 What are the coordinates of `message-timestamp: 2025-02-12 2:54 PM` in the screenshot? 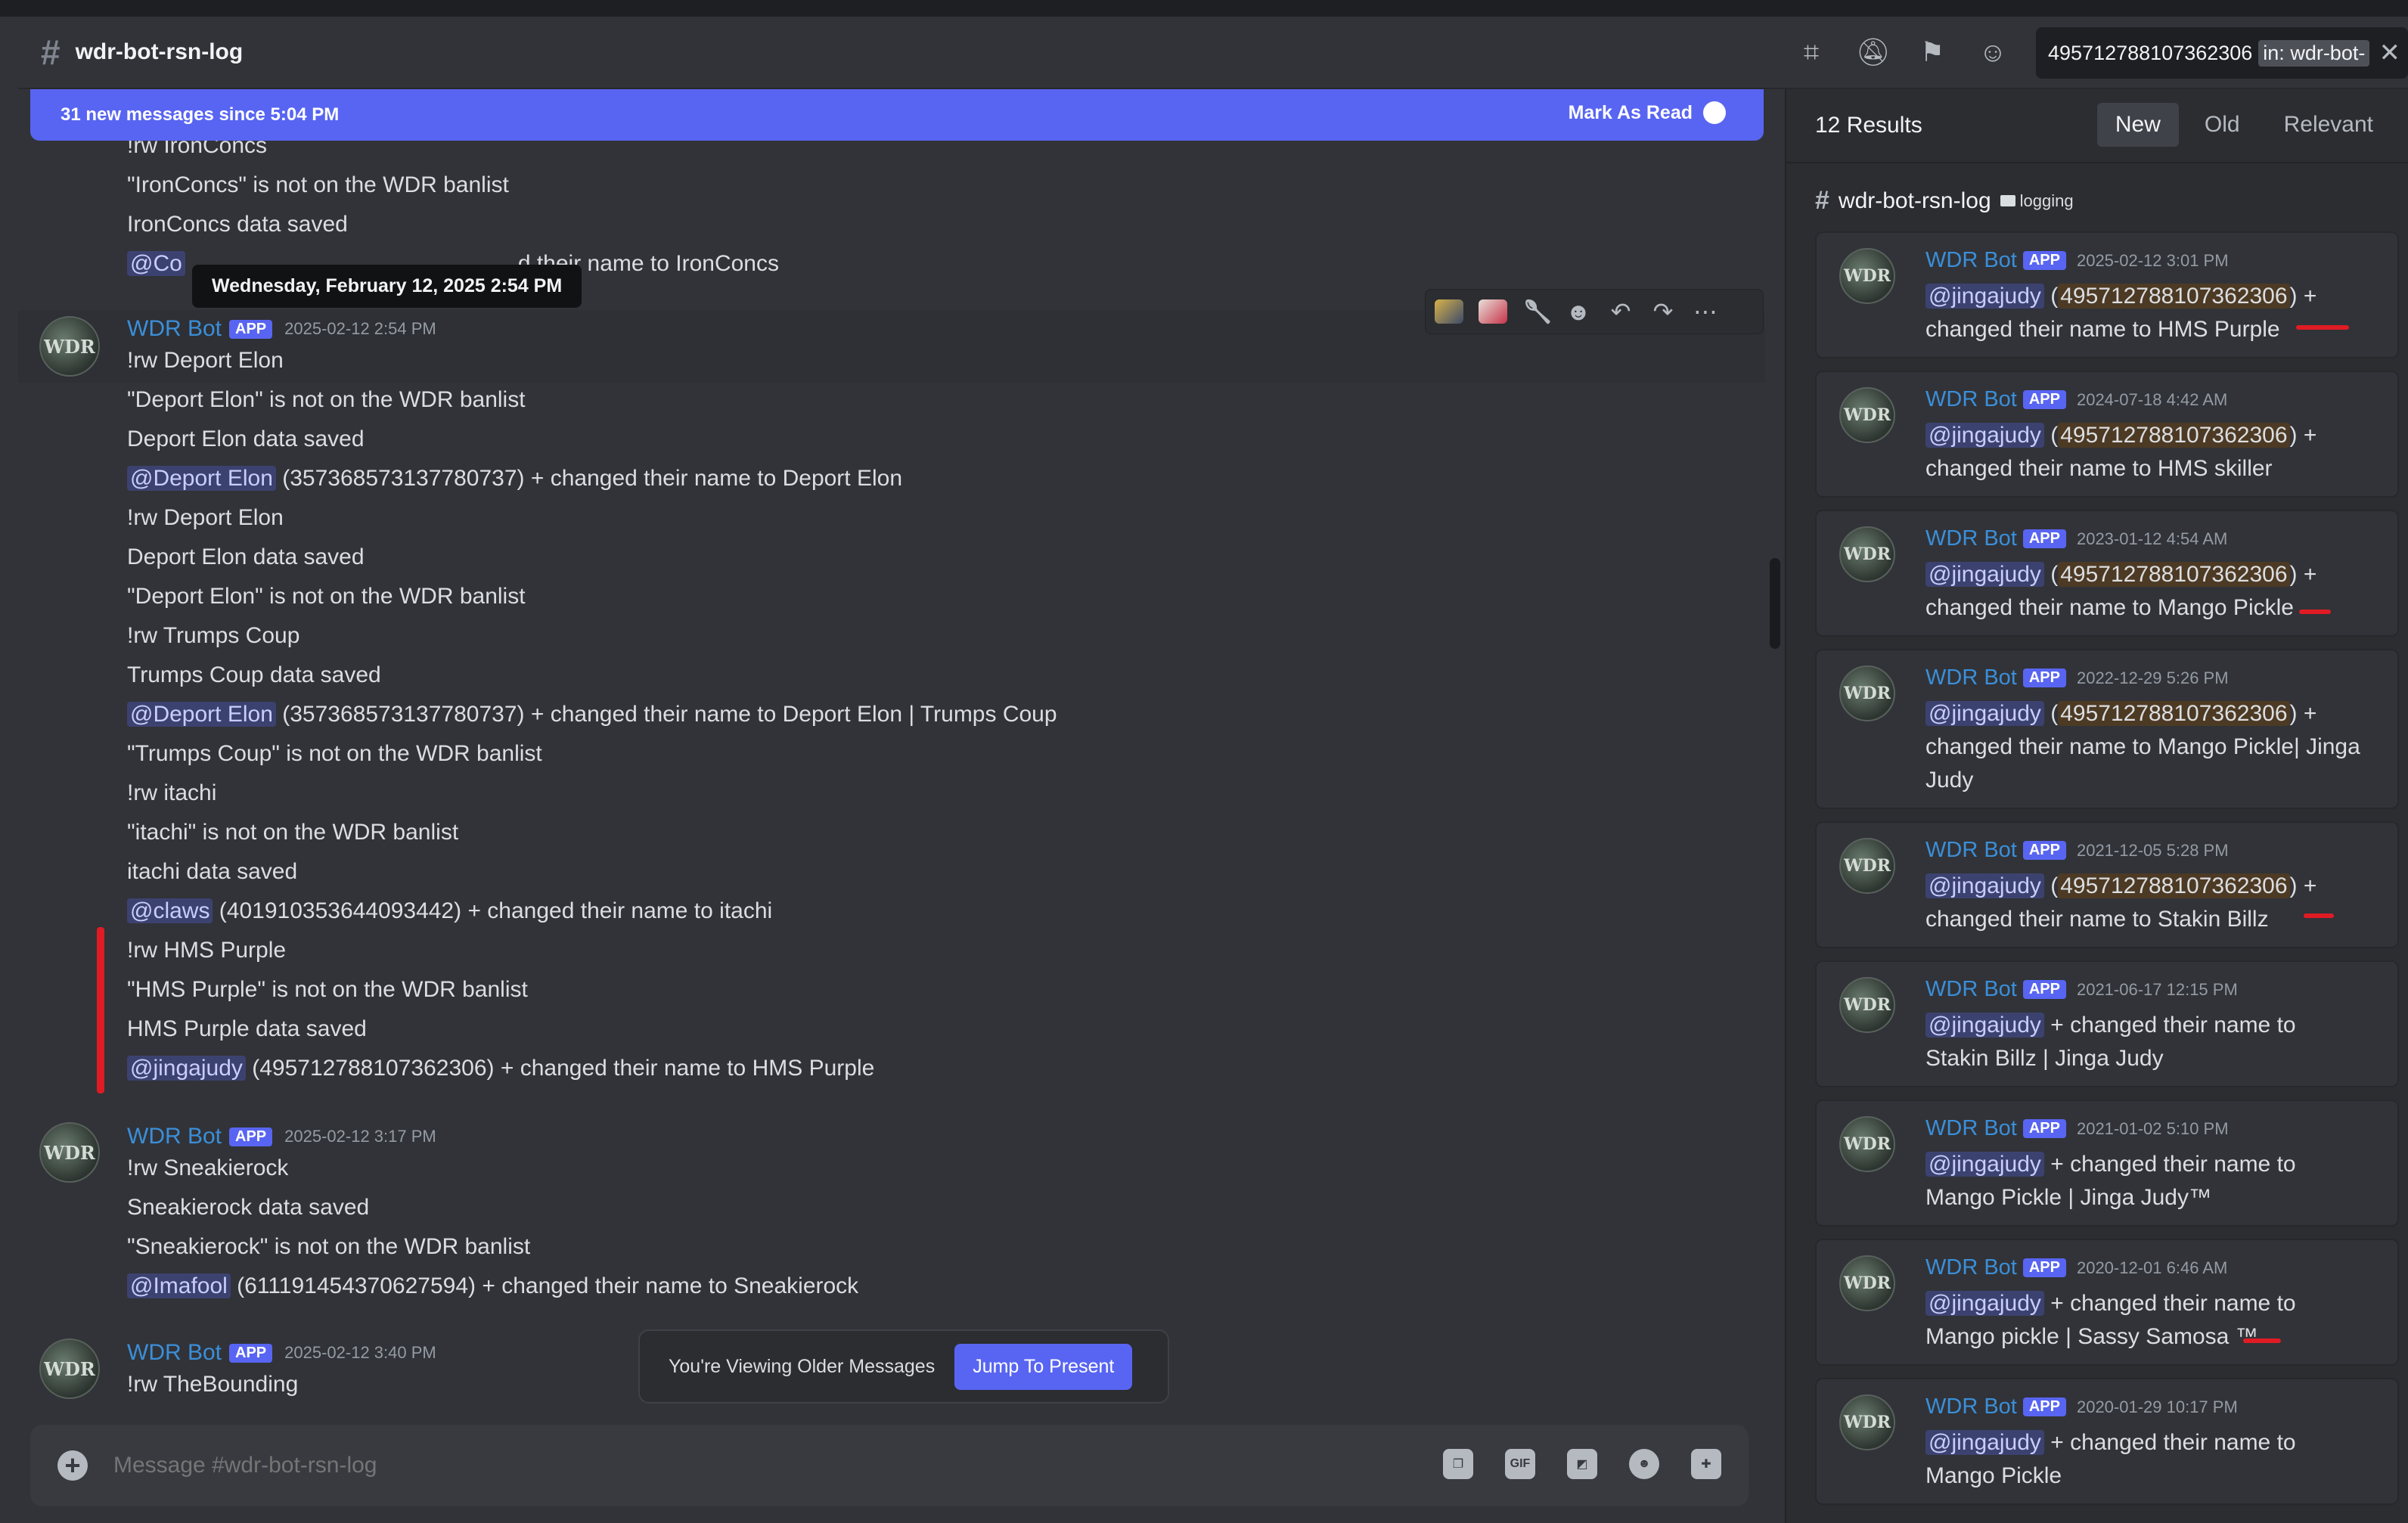 It's located at (360, 329).